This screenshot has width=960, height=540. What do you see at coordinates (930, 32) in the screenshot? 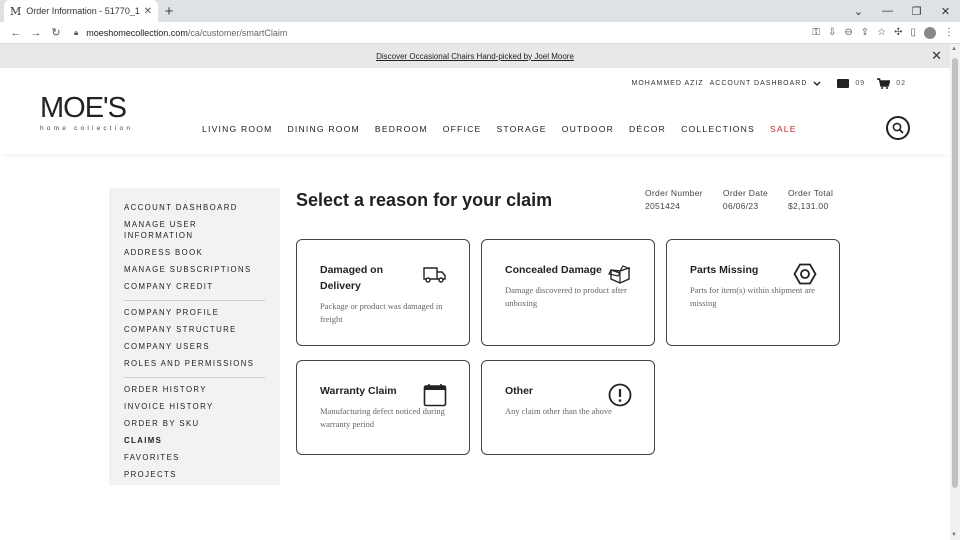
I see `profile-avatar` at bounding box center [930, 32].